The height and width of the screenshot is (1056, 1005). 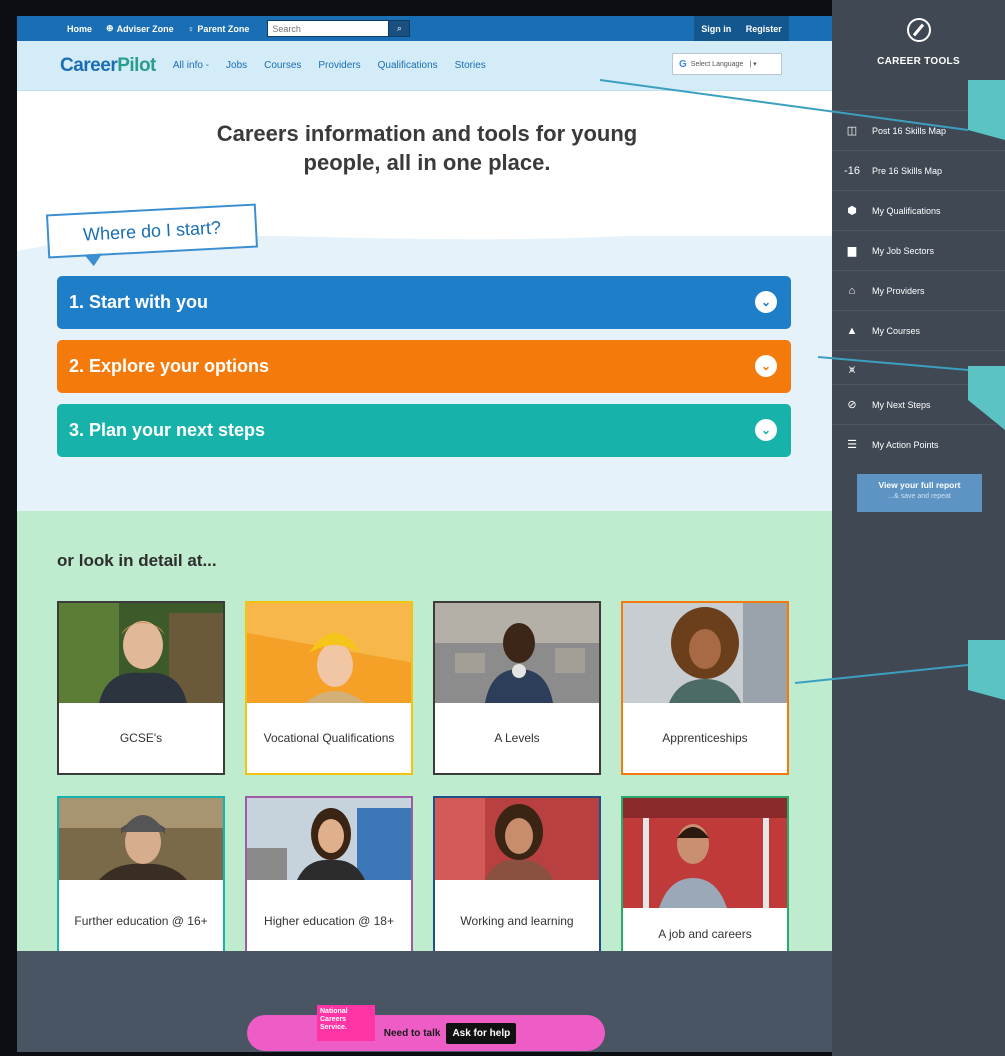 What do you see at coordinates (236, 65) in the screenshot?
I see `nav-item-jobs: Jobs` at bounding box center [236, 65].